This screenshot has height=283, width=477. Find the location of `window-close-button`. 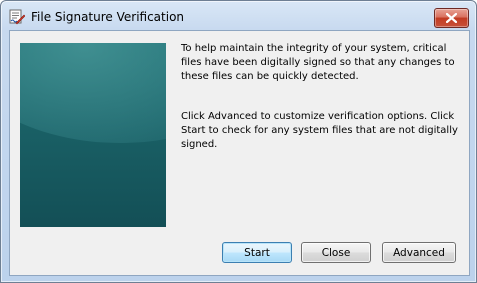

window-close-button is located at coordinates (451, 18).